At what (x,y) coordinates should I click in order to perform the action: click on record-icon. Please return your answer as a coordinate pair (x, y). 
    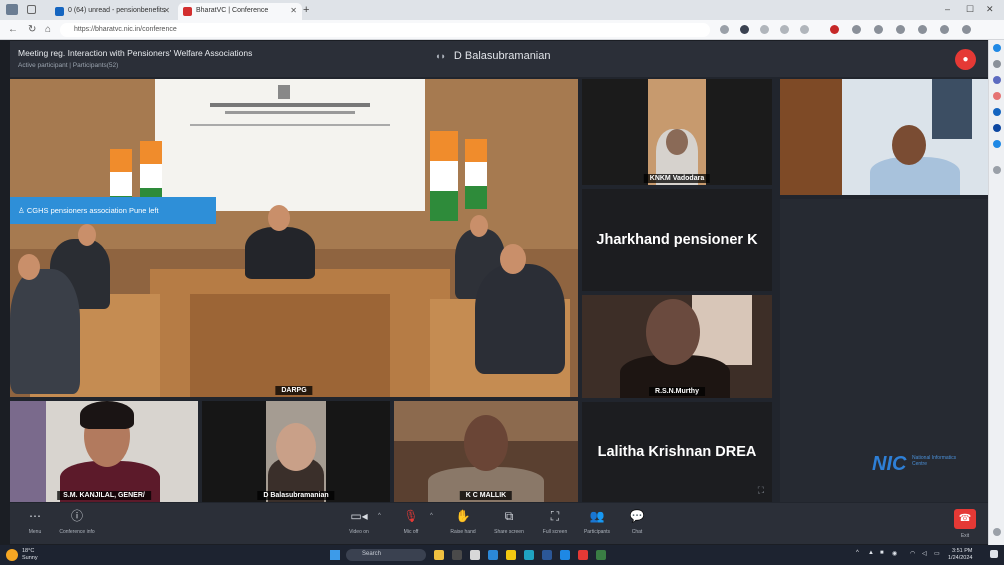
    Looking at the image, I should click on (834, 29).